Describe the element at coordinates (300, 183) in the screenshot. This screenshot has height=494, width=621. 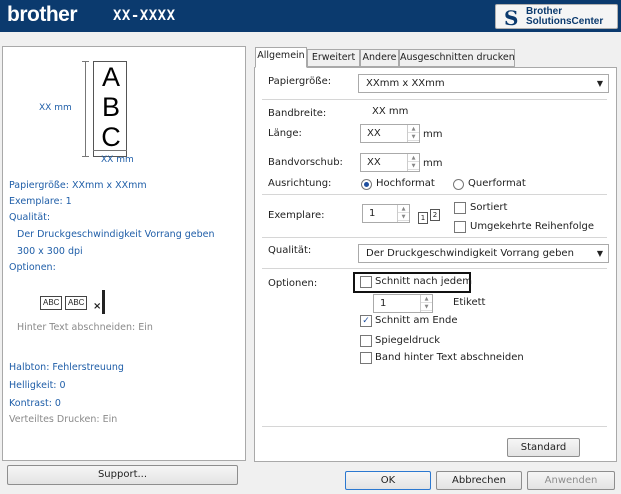
I see `orientation-label: Ausrichtung:` at that location.